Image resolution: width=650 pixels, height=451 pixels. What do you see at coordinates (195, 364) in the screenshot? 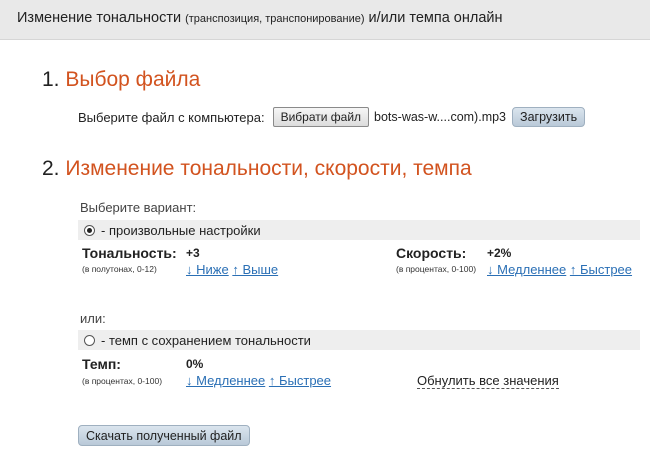
I see `tempo-value: 0%` at bounding box center [195, 364].